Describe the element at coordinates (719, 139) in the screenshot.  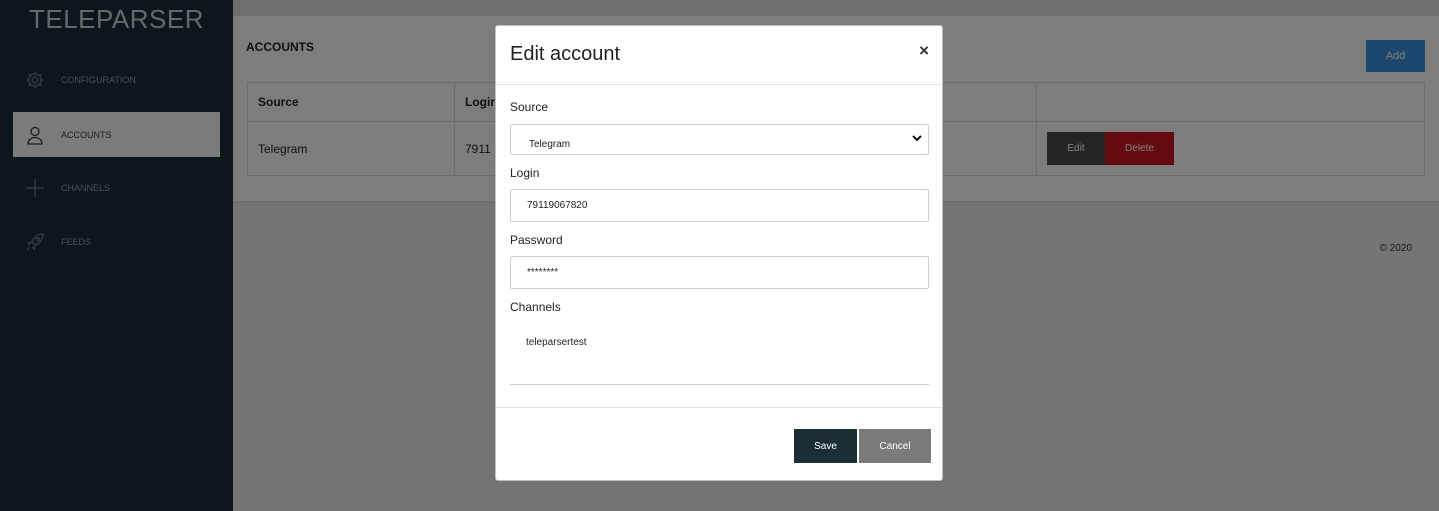
I see `source-select: Telegram` at that location.